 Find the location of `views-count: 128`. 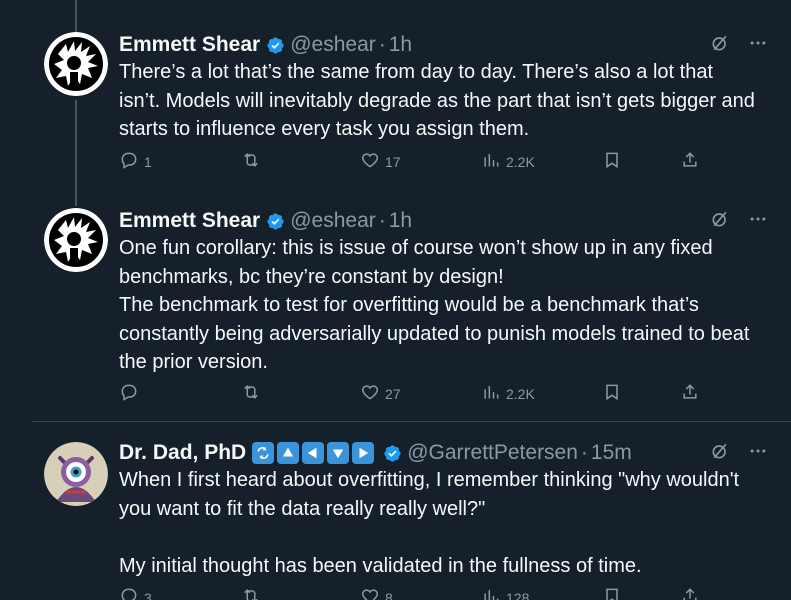

views-count: 128 is located at coordinates (518, 594).